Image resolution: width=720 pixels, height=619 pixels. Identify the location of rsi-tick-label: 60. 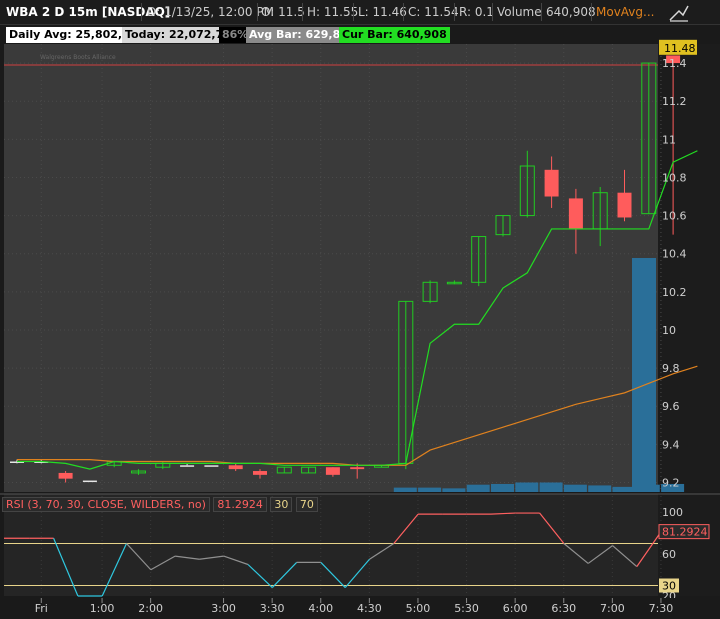
(669, 554).